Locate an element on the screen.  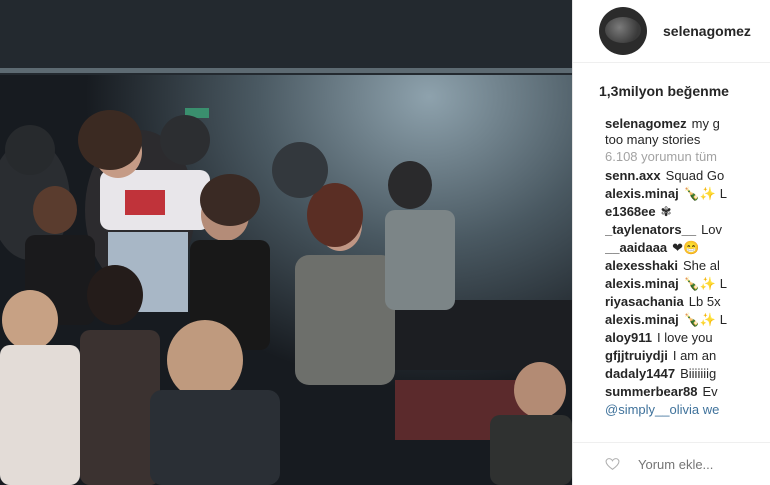
avatar is located at coordinates (623, 31).